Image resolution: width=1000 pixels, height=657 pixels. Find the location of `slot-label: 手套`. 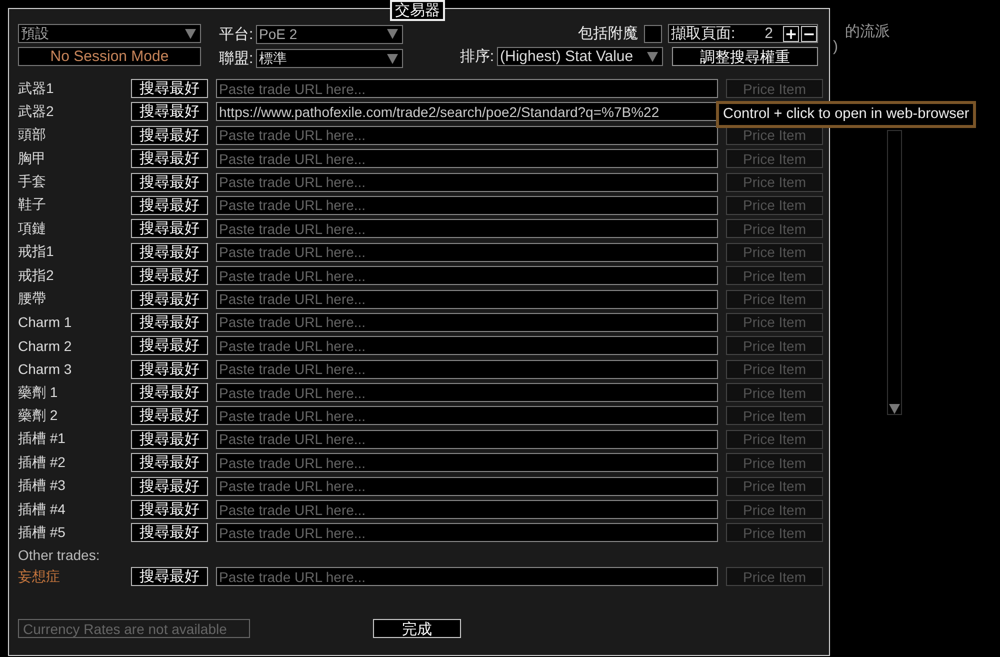

slot-label: 手套 is located at coordinates (32, 182).